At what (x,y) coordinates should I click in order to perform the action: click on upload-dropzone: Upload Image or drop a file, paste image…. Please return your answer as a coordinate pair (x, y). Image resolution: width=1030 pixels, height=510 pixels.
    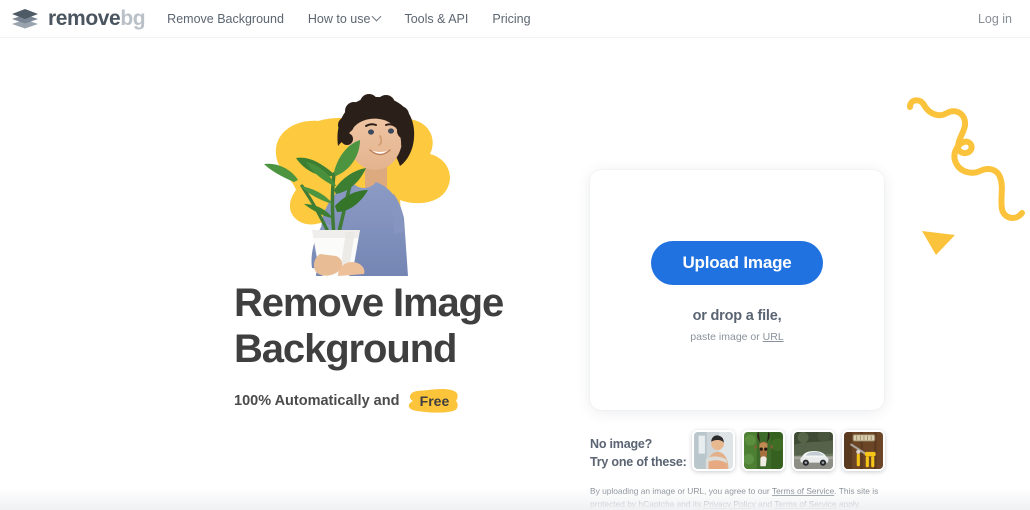
    Looking at the image, I should click on (737, 290).